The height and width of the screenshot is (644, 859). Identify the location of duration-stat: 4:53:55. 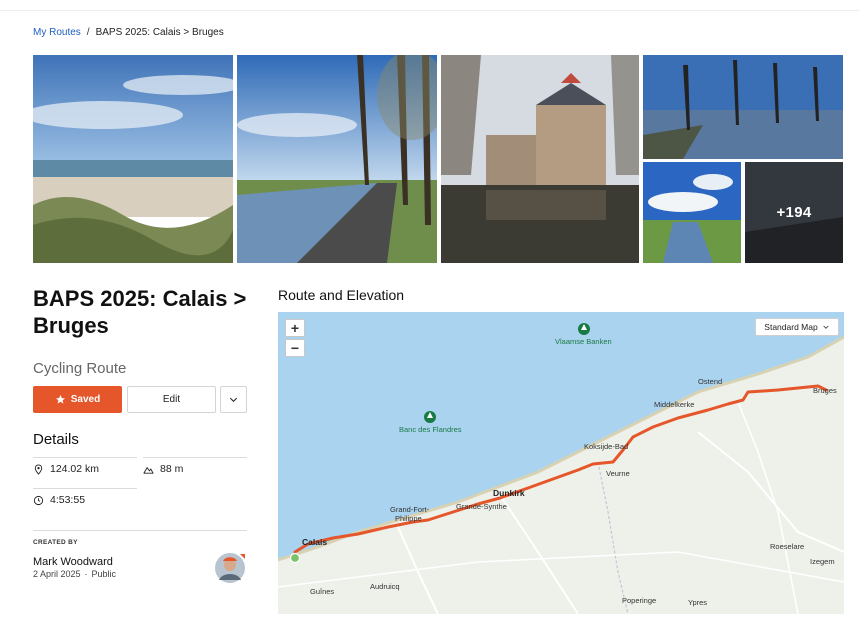
(59, 500).